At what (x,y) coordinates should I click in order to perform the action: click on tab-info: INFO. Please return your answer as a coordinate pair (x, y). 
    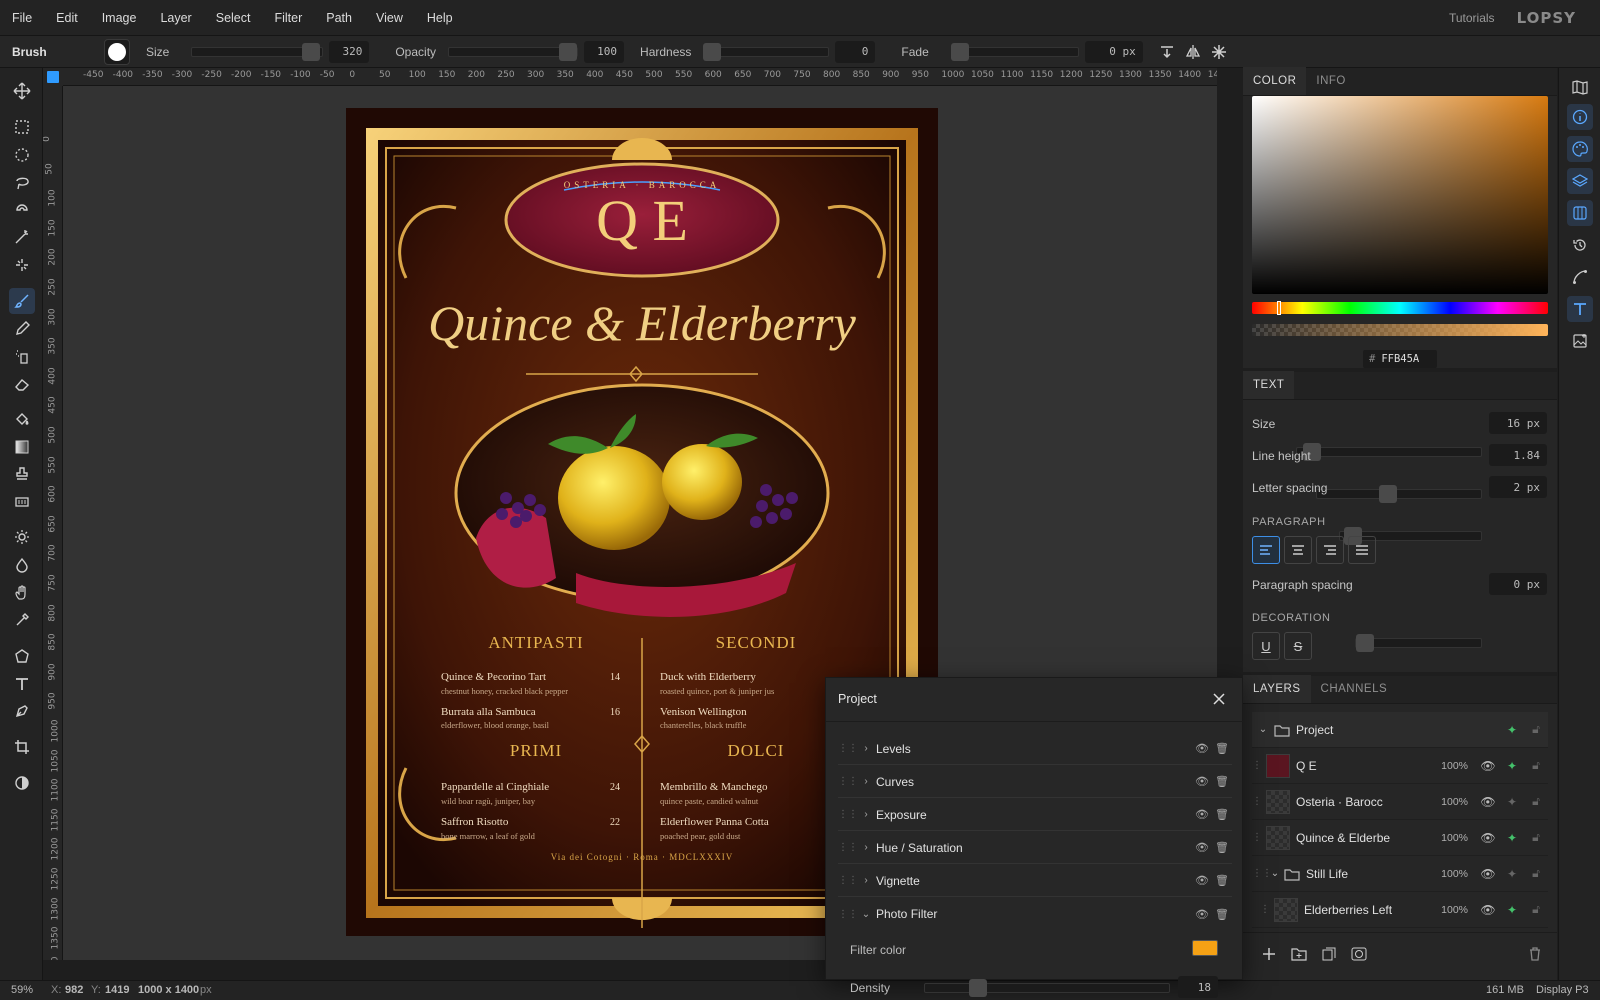
    Looking at the image, I should click on (1330, 81).